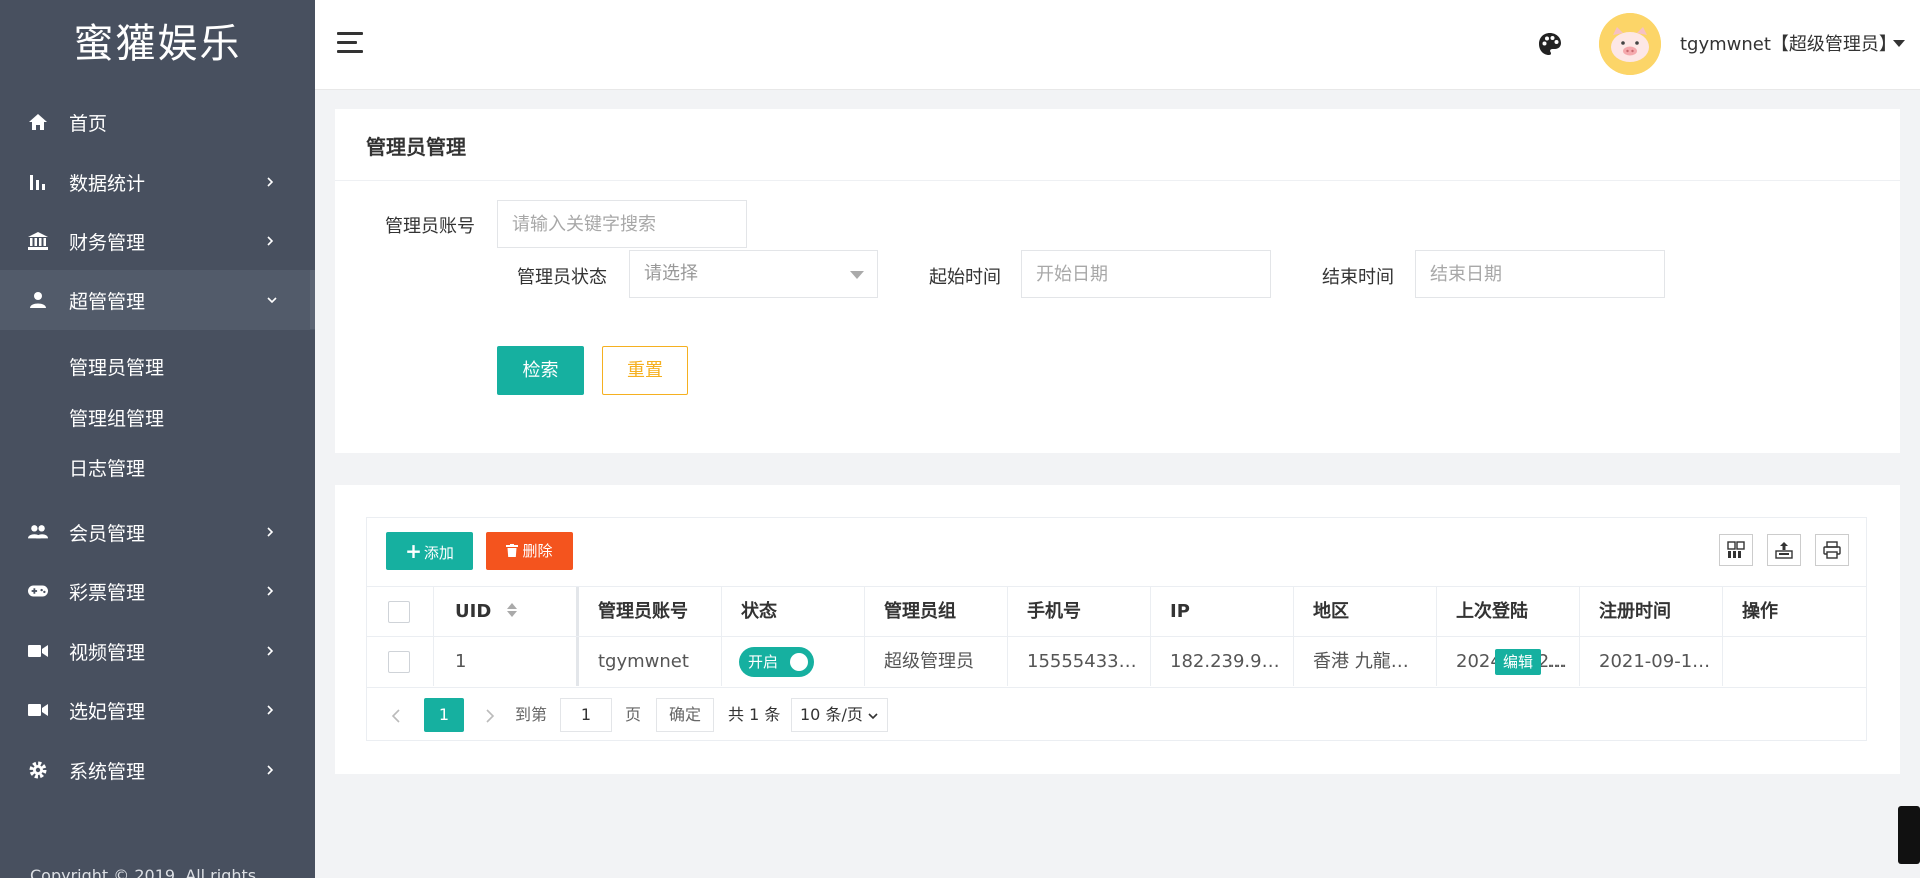 This screenshot has height=878, width=1920. I want to click on sidebar-subitem-group-manage: 管理组管理, so click(116, 417).